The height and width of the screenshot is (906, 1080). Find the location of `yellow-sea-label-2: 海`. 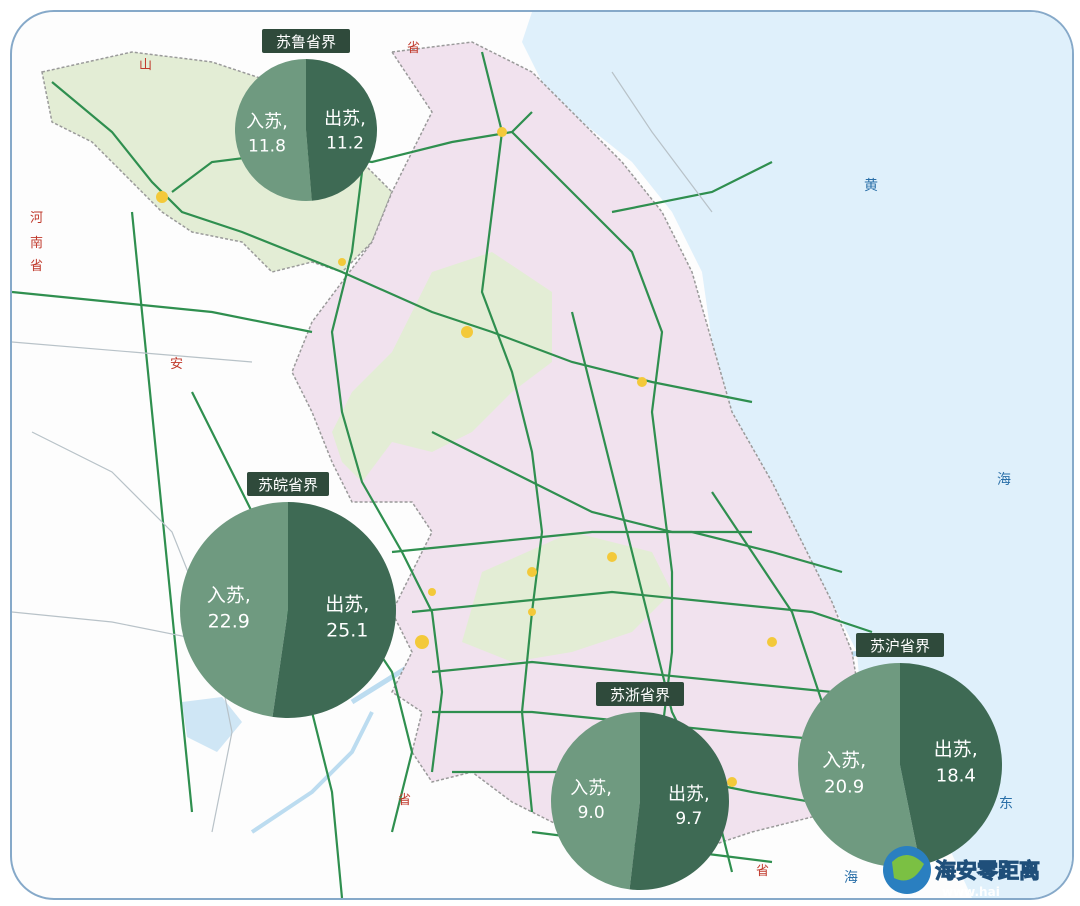

yellow-sea-label-2: 海 is located at coordinates (1004, 480).